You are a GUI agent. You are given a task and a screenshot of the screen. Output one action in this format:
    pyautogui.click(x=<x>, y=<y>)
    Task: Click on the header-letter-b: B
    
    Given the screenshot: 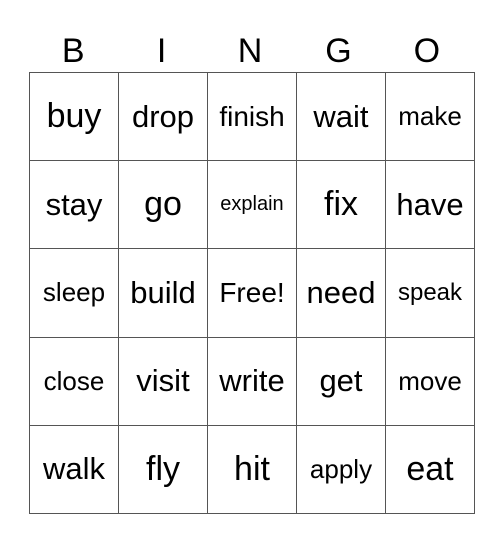 What is the action you would take?
    pyautogui.click(x=73, y=51)
    